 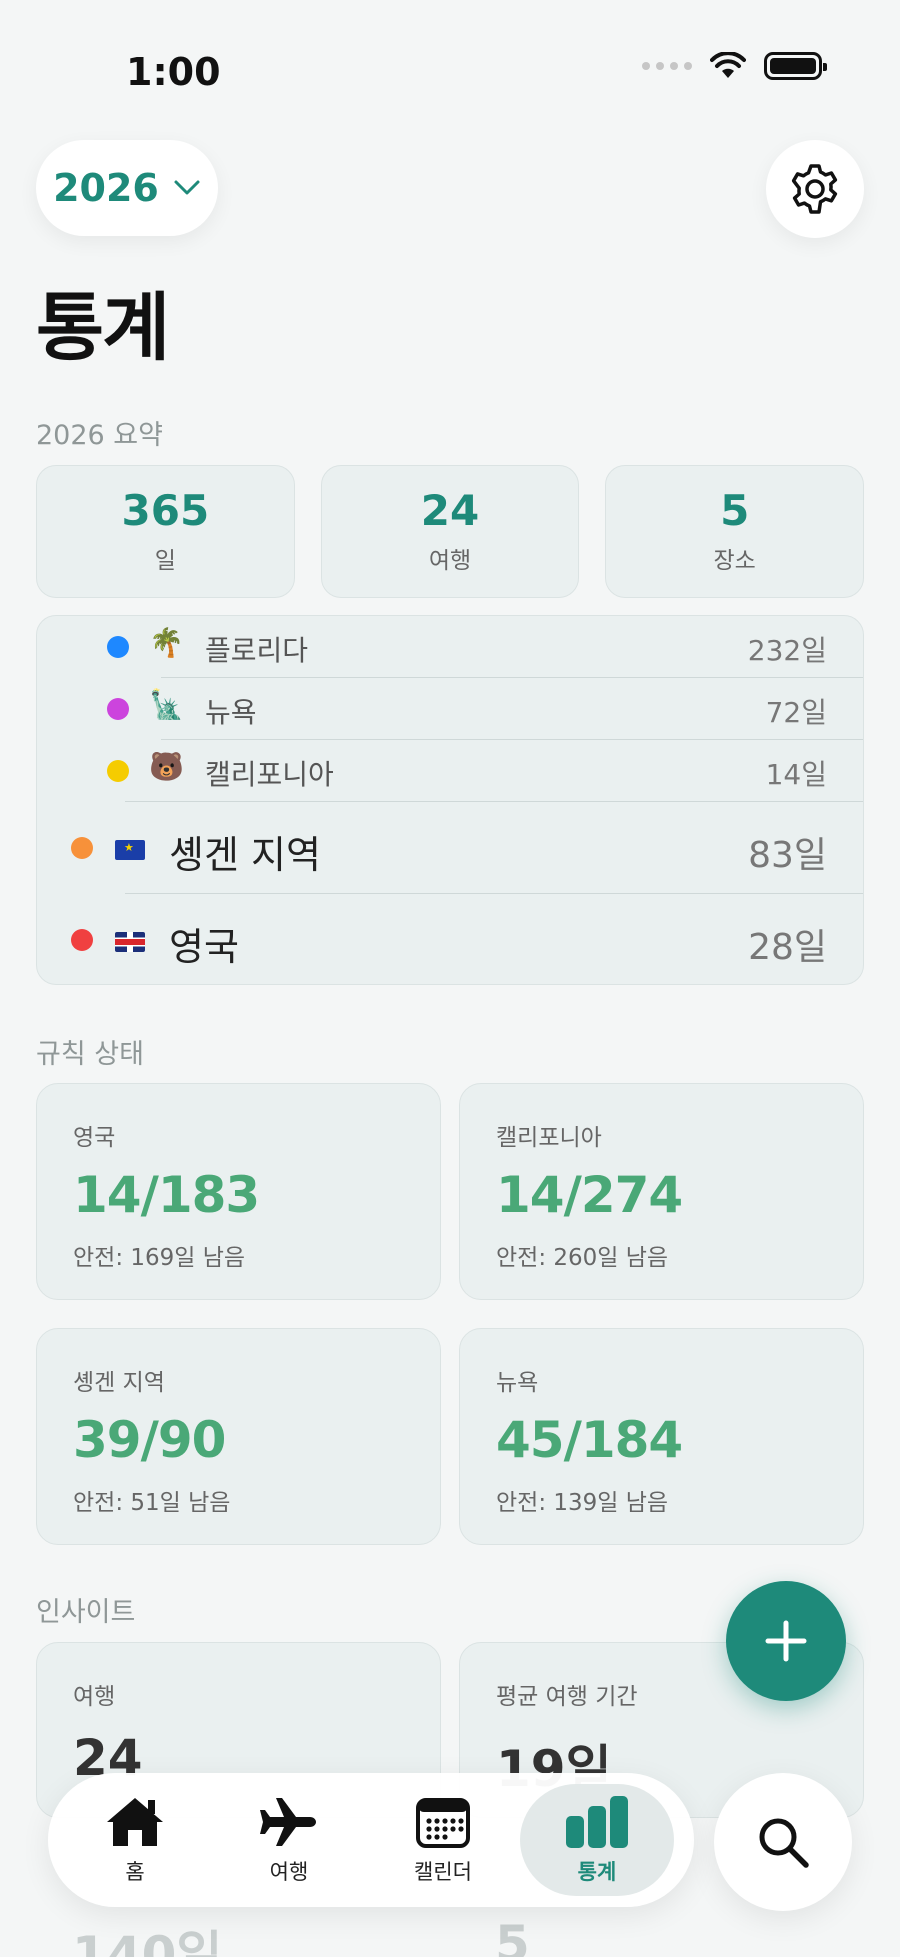 I want to click on place-name: 솅겐 지역, so click(x=245, y=855).